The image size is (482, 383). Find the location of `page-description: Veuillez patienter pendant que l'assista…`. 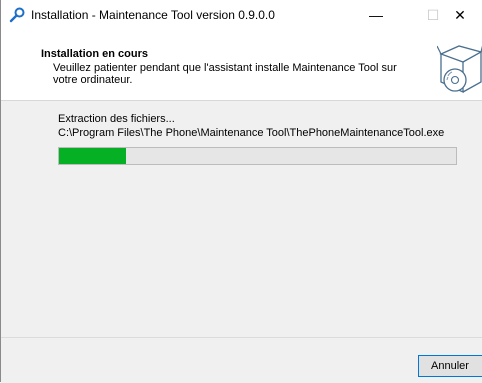

page-description: Veuillez patienter pendant que l'assista… is located at coordinates (225, 74).